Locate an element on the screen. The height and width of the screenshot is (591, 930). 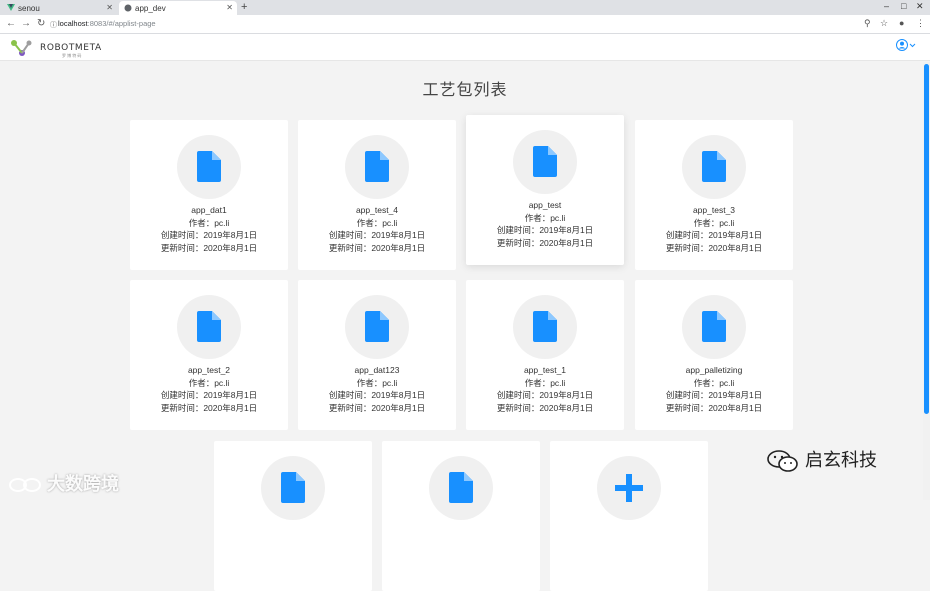
tab-title: app_dev is located at coordinates (150, 8).